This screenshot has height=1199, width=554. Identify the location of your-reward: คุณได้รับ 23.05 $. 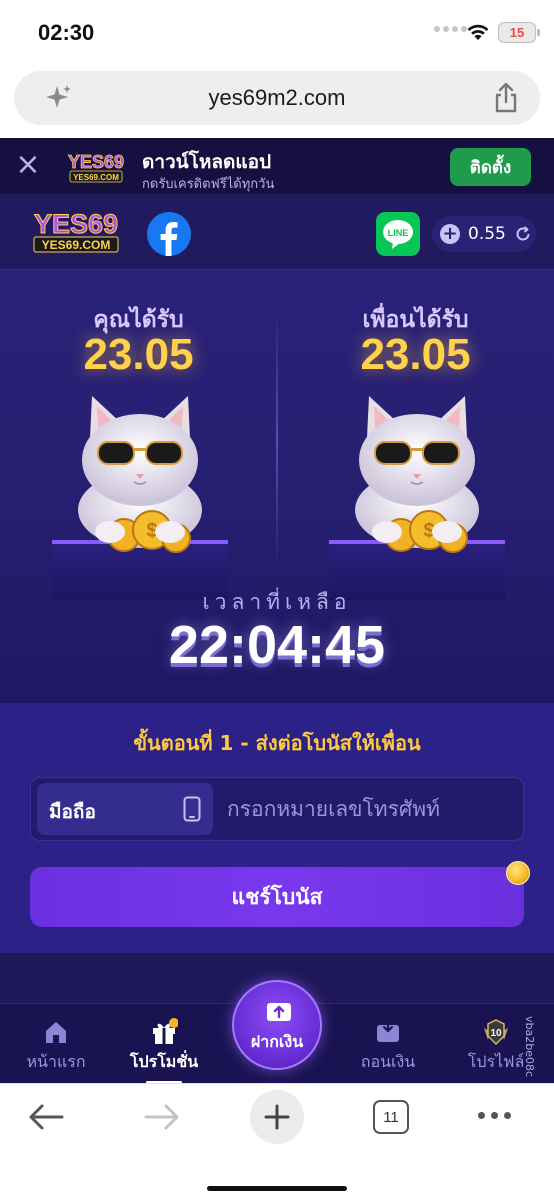
(138, 435).